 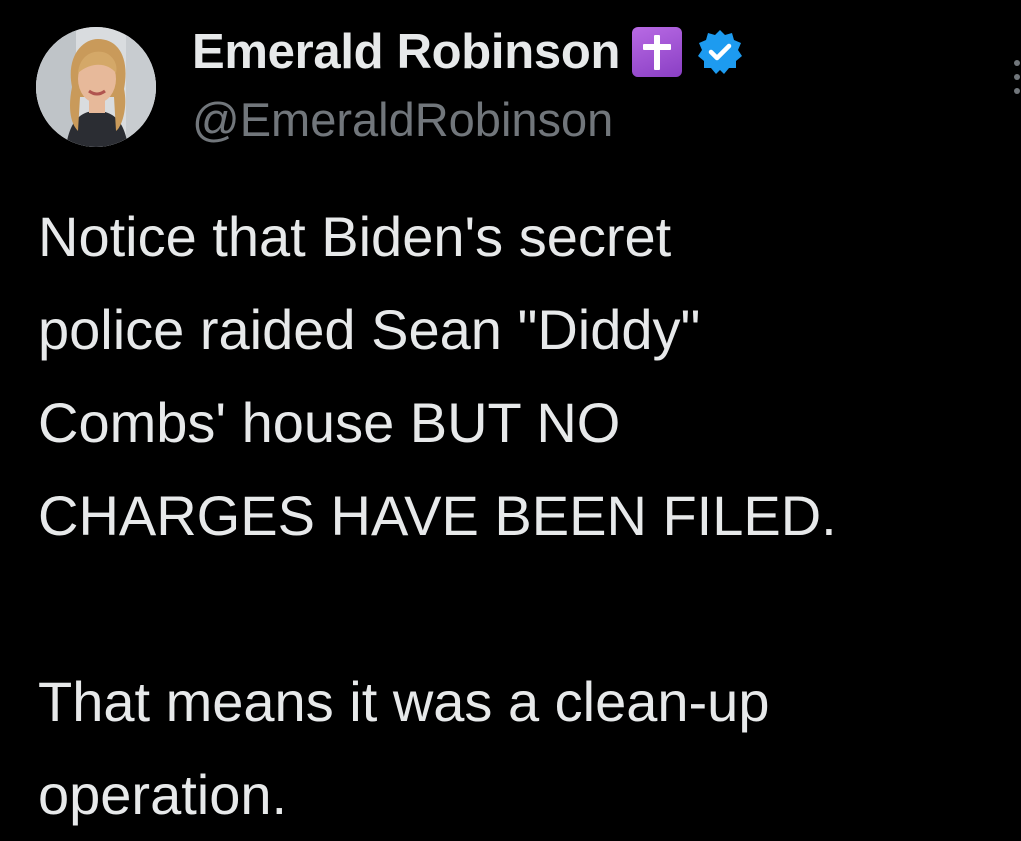 I want to click on more-options-icon, so click(x=1016, y=80).